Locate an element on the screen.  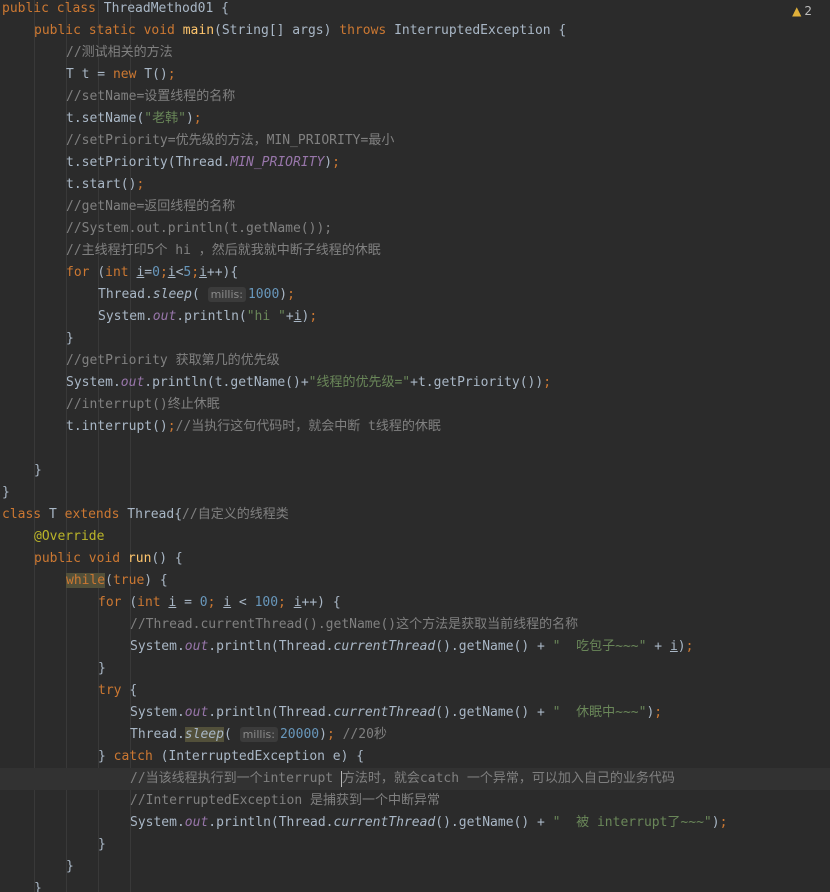
code-token: +t.getPriority()) is located at coordinates (477, 382).